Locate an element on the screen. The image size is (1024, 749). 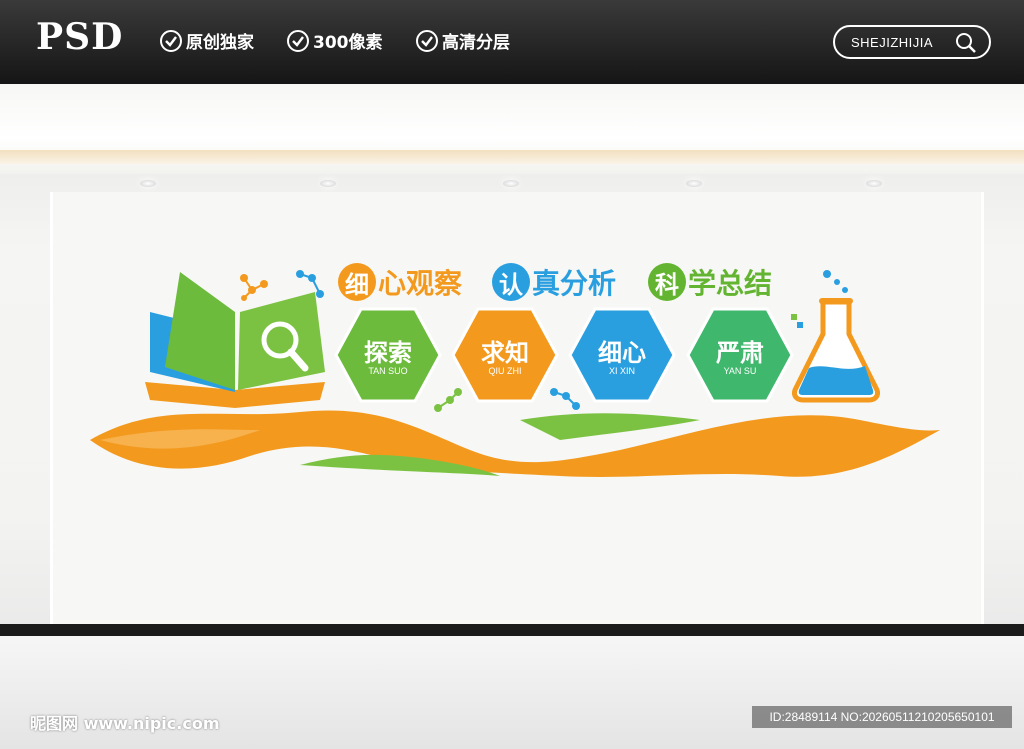
title-text: 心观察 is located at coordinates (420, 283).